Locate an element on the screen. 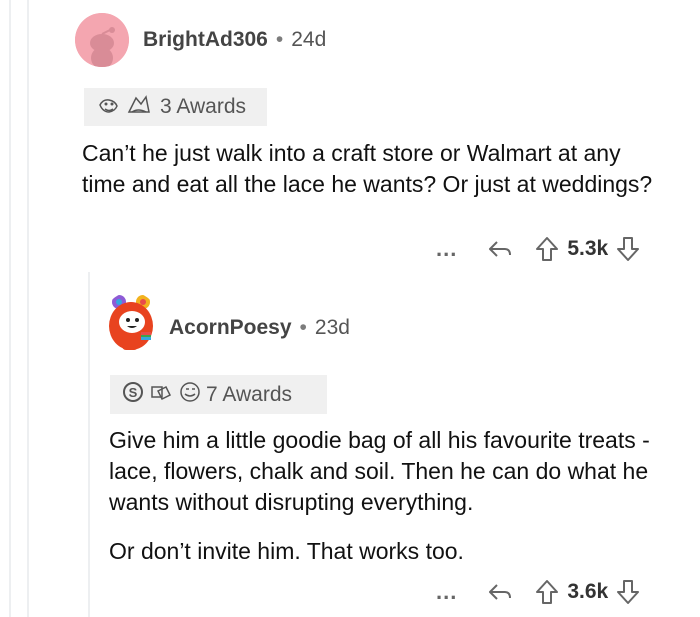 This screenshot has width=700, height=617. vote-count: 3.6k is located at coordinates (588, 591).